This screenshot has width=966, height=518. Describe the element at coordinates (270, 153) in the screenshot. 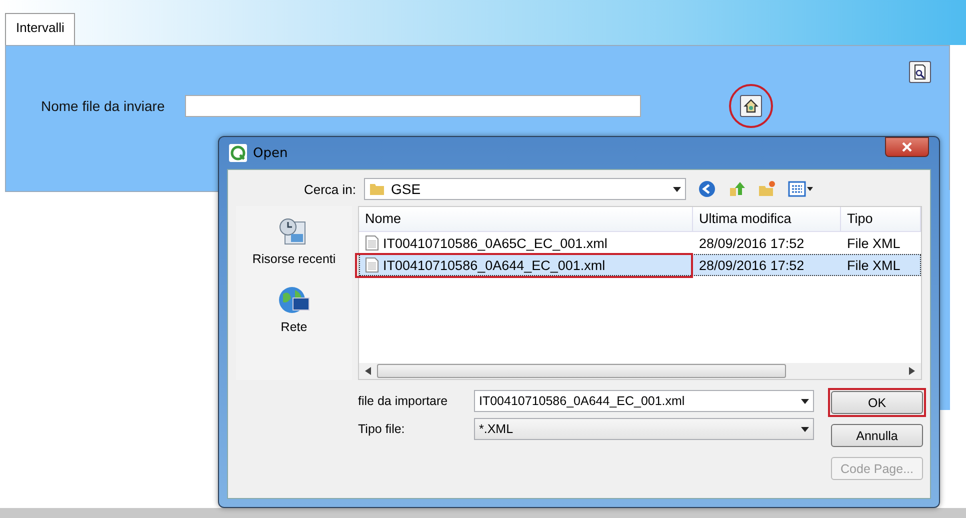

I see `dialog-title: Open` at that location.